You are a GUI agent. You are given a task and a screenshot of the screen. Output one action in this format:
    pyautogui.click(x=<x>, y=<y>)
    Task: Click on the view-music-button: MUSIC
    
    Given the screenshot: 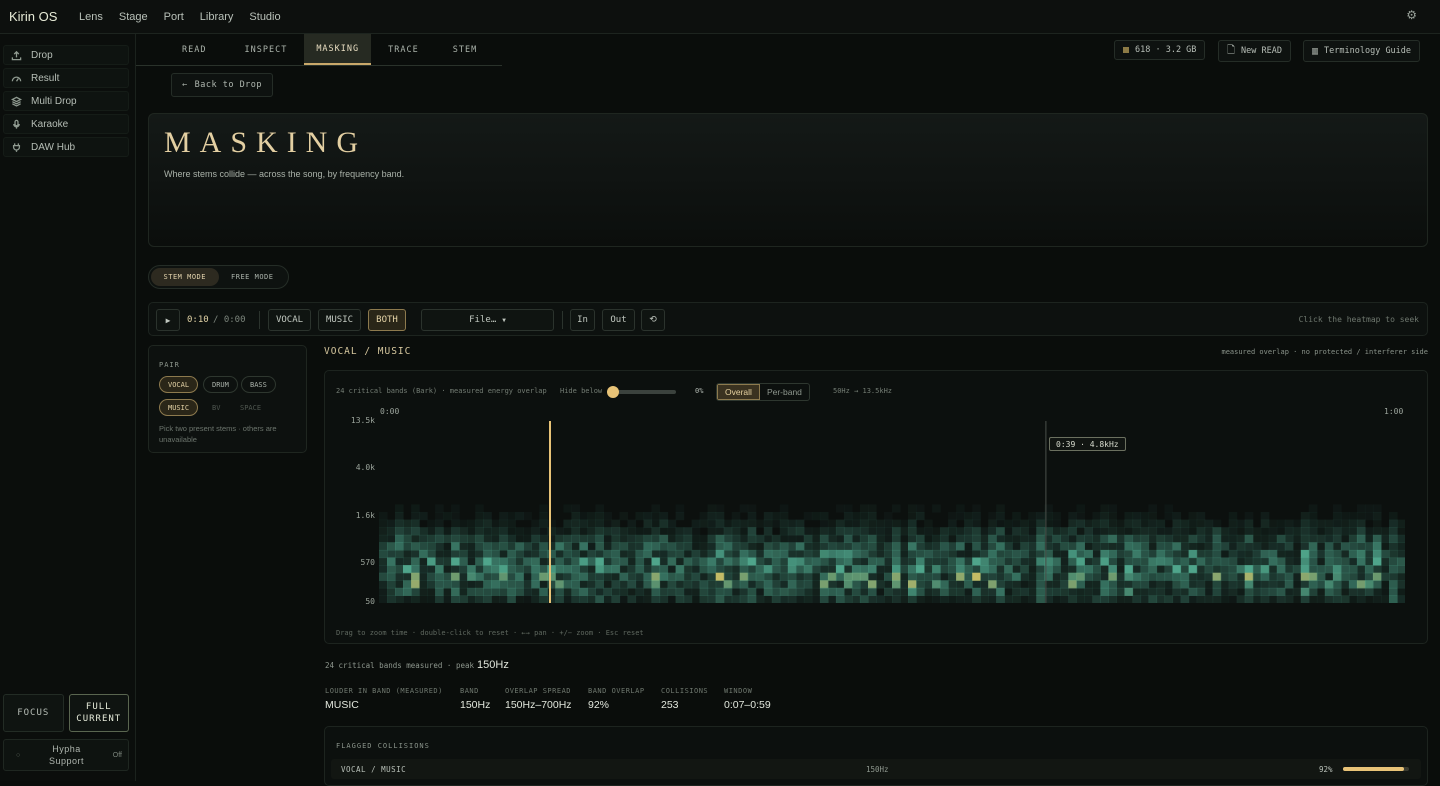 What is the action you would take?
    pyautogui.click(x=339, y=320)
    